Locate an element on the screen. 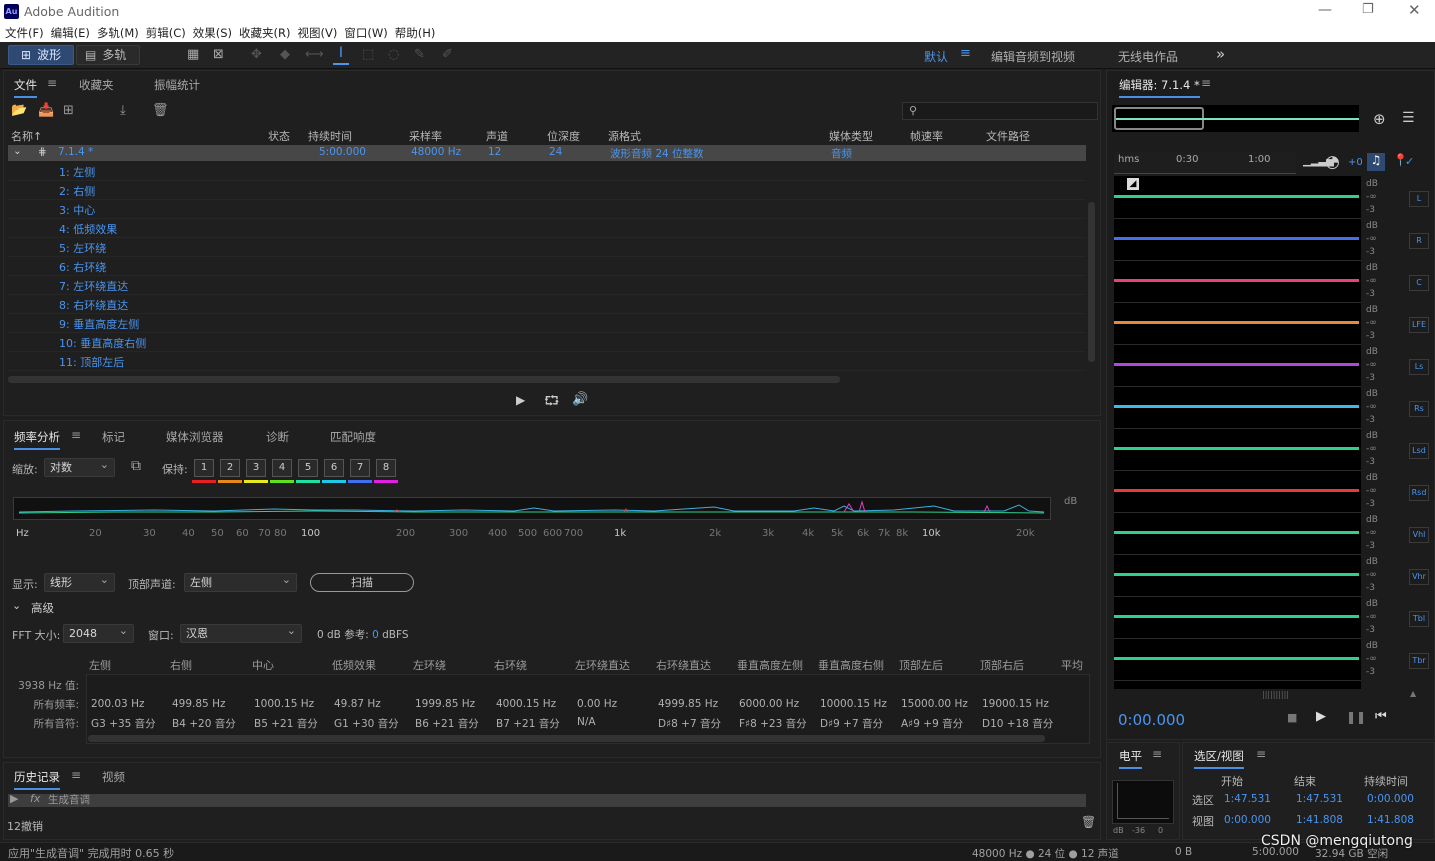 The height and width of the screenshot is (861, 1435). channel-label-c: C is located at coordinates (1419, 283).